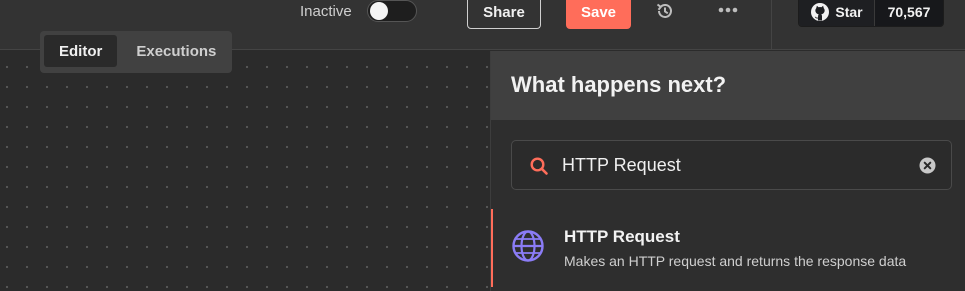  I want to click on github-star-button: Star, so click(837, 13).